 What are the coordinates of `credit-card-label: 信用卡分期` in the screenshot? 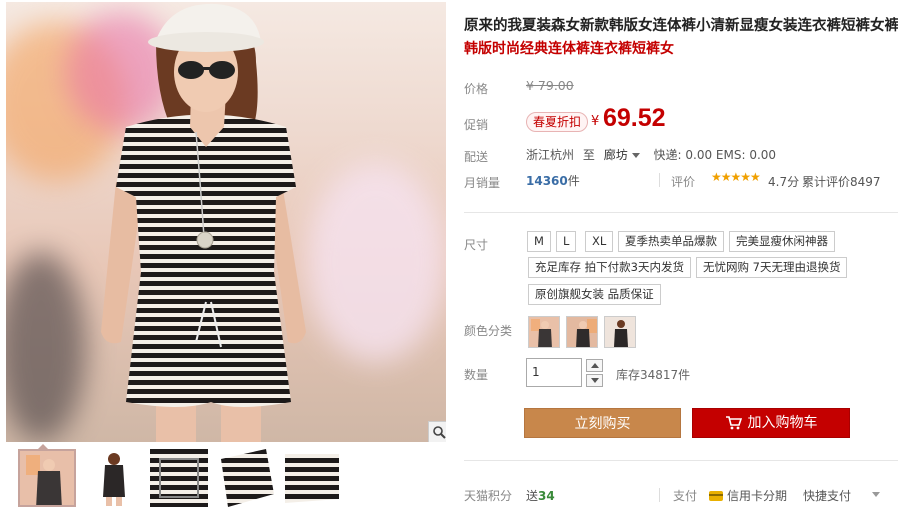 It's located at (757, 496).